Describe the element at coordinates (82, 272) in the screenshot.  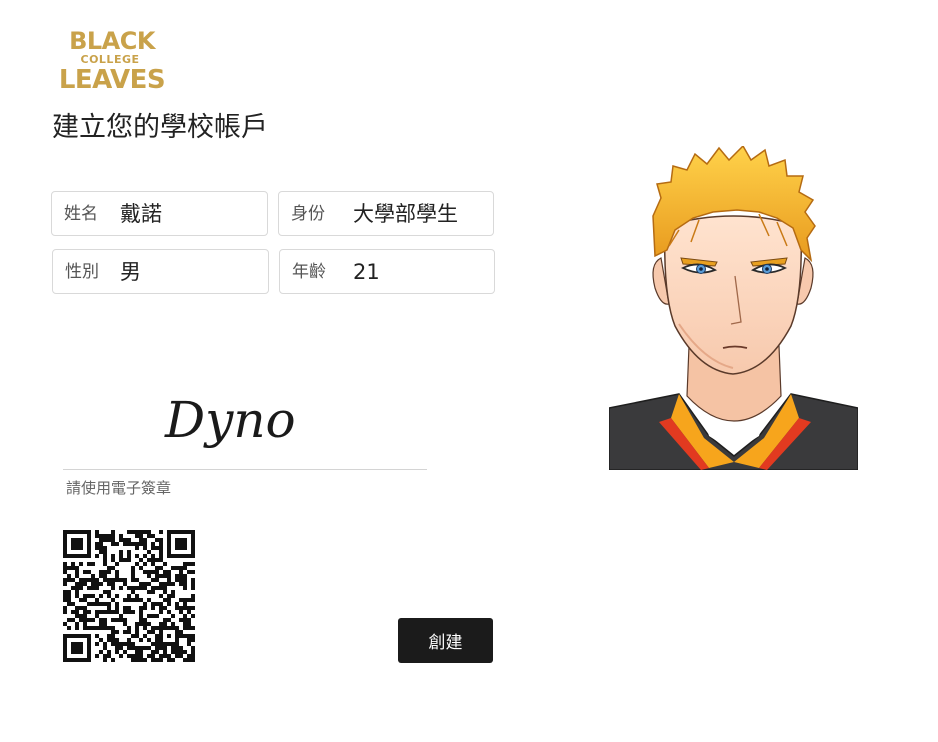
I see `gender-label: 性別` at that location.